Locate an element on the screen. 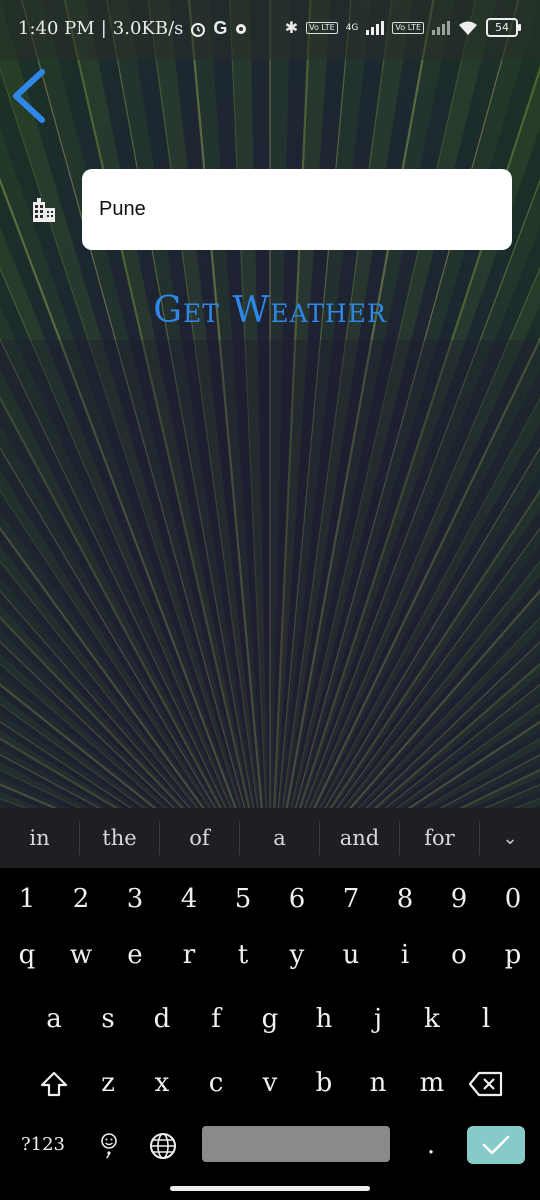 This screenshot has height=1200, width=540. key: a is located at coordinates (54, 1019).